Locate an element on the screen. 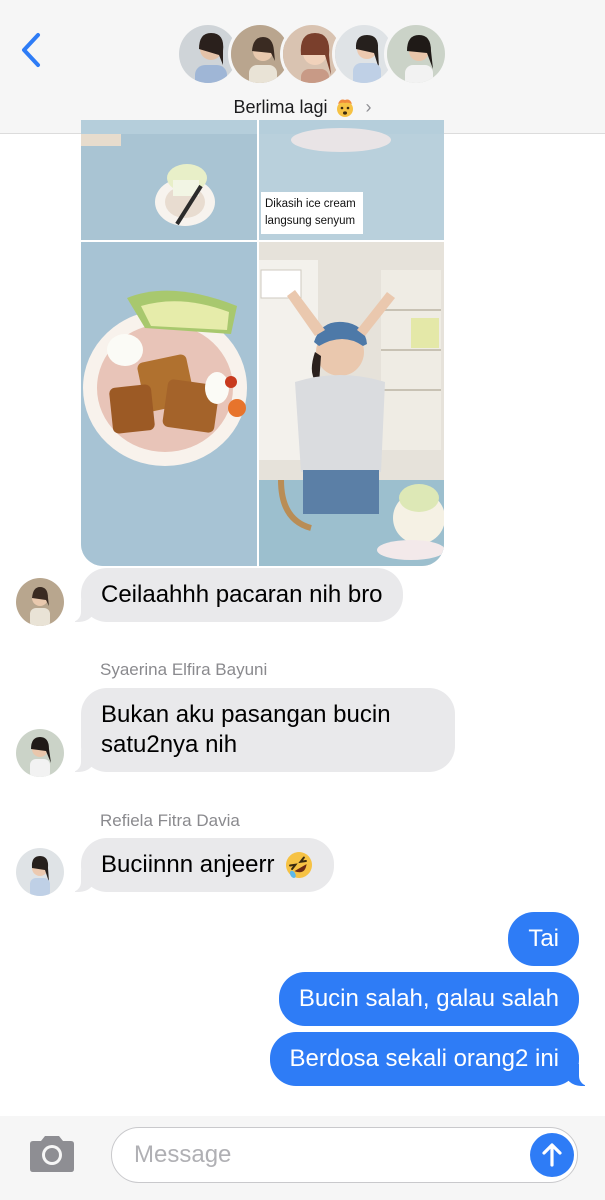 This screenshot has height=1200, width=605. outgoing-message-bubble: Berdosa sekali orang2 ini is located at coordinates (429, 1059).